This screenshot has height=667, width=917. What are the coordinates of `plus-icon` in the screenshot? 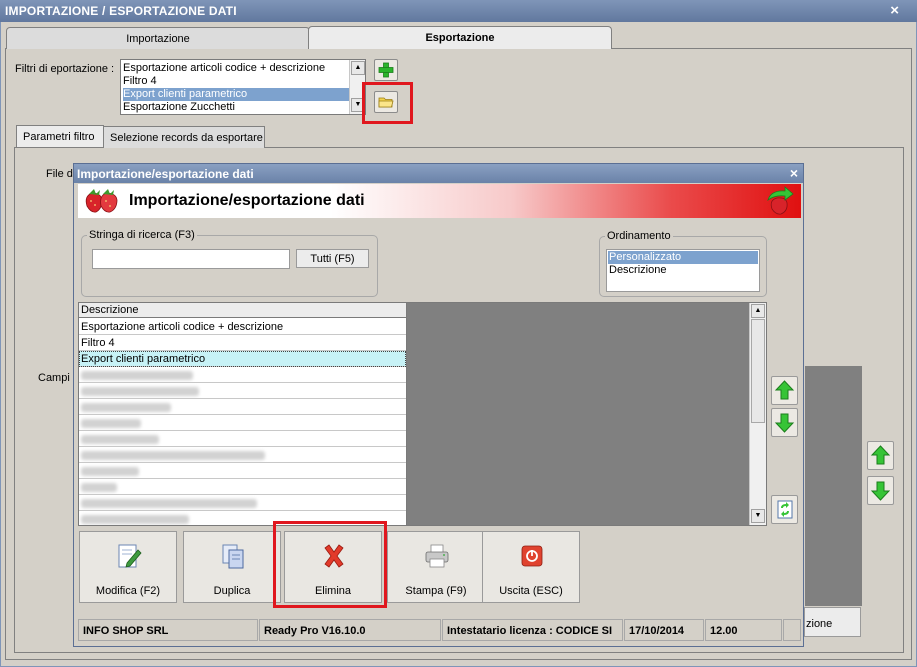 It's located at (386, 70).